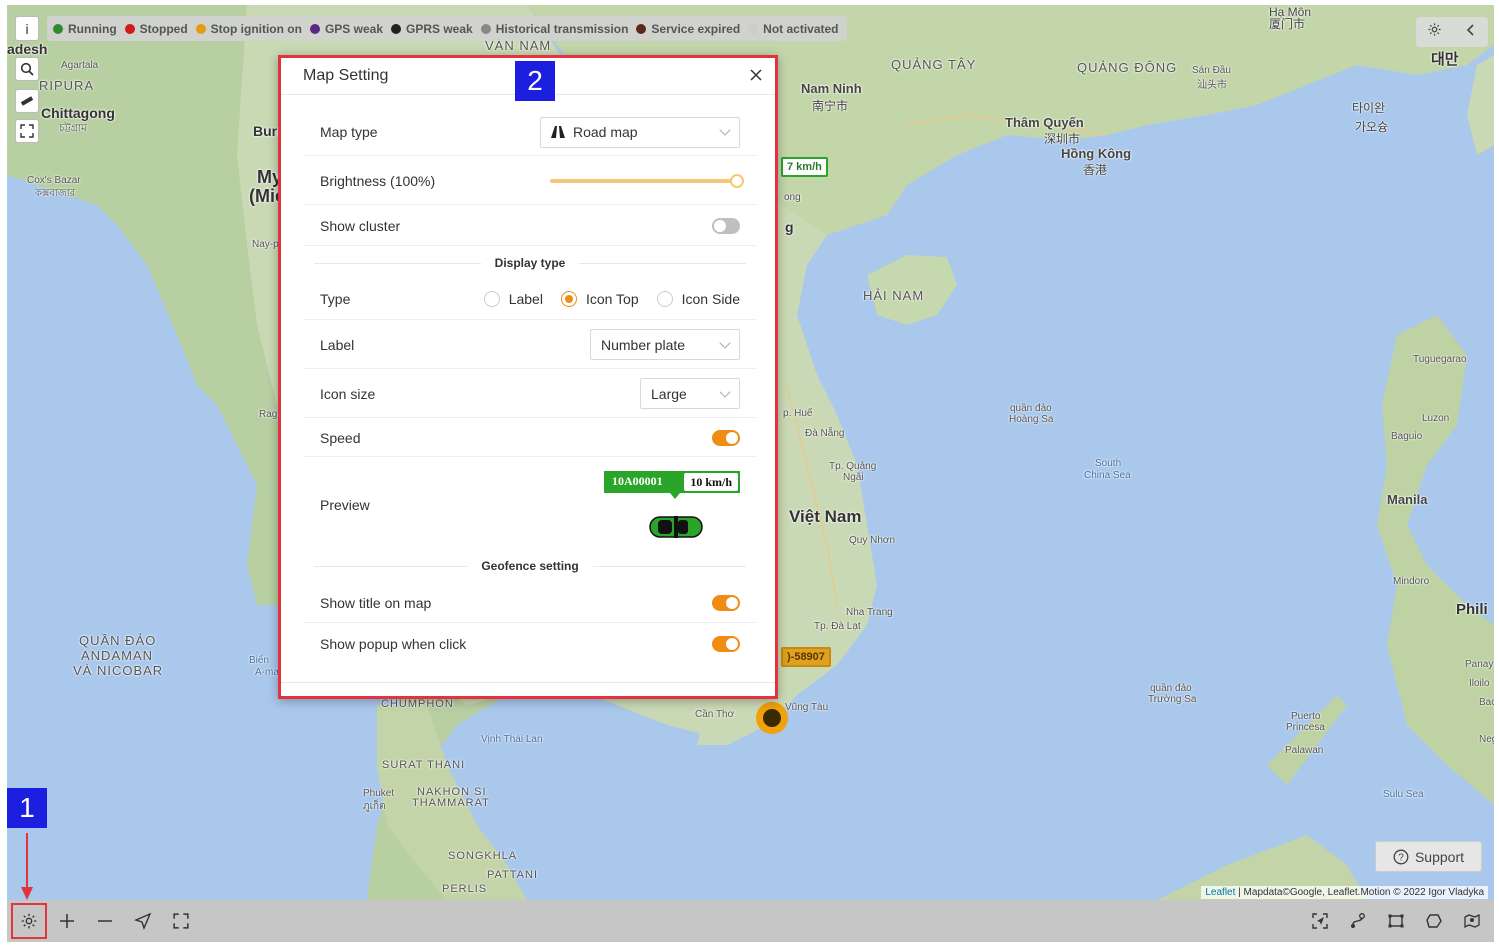 Image resolution: width=1499 pixels, height=947 pixels. I want to click on map-label: Neg, so click(1486, 739).